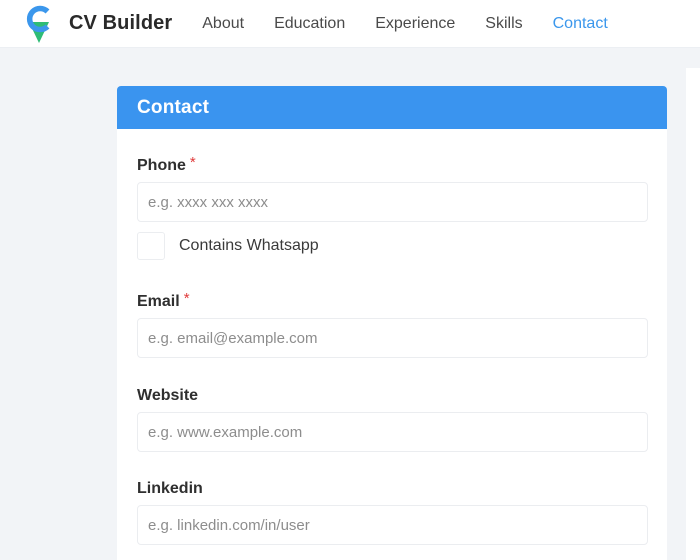 This screenshot has width=700, height=560. What do you see at coordinates (151, 246) in the screenshot?
I see `whatsapp-checkbox` at bounding box center [151, 246].